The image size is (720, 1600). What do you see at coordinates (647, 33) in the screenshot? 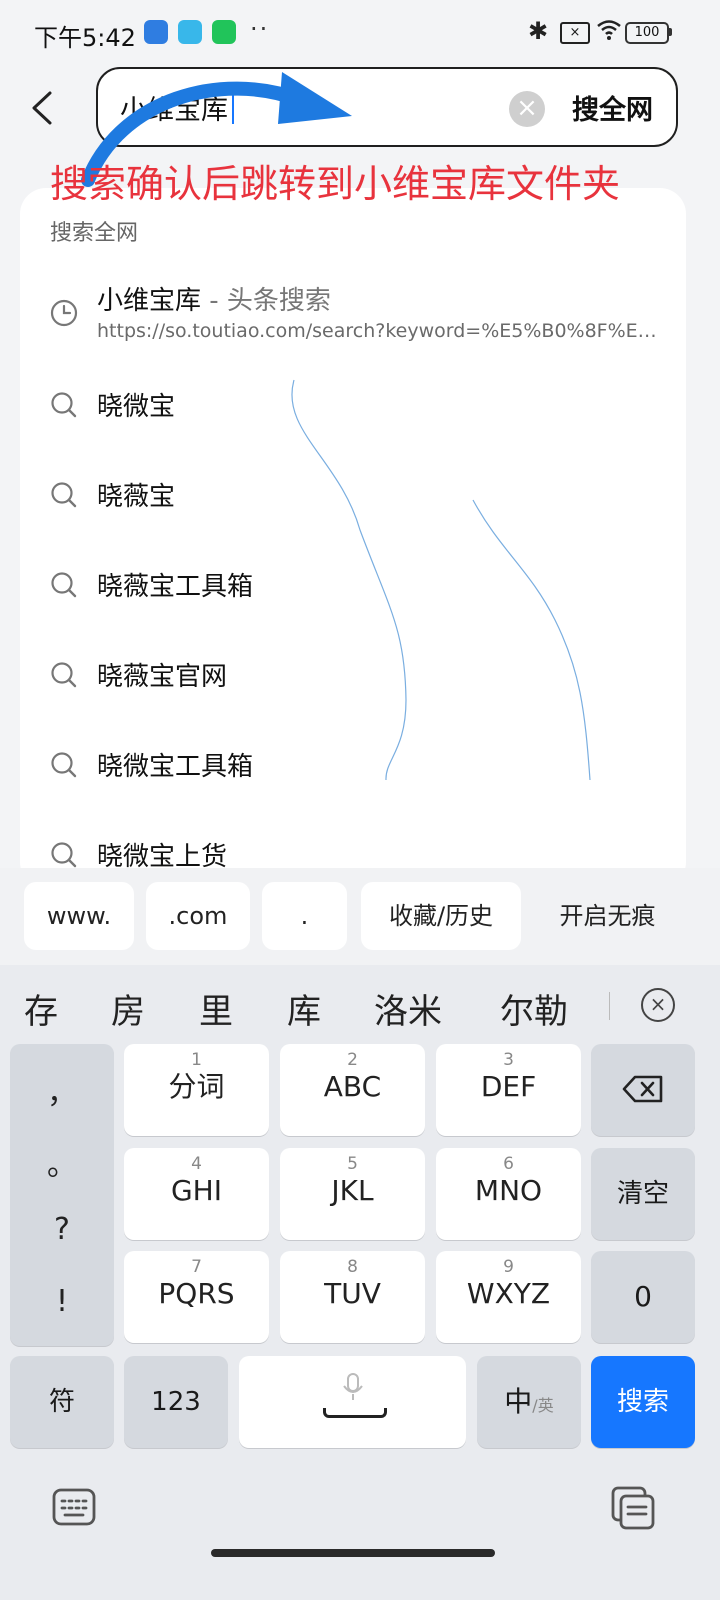
I see `battery-icon: 100` at bounding box center [647, 33].